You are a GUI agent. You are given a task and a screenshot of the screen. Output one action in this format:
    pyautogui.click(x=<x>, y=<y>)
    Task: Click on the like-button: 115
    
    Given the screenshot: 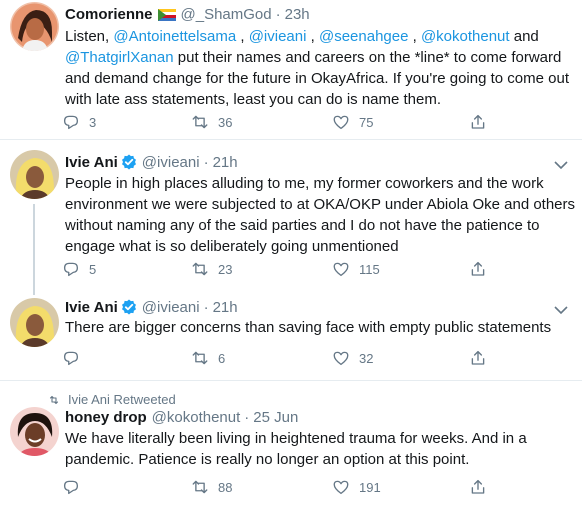 What is the action you would take?
    pyautogui.click(x=356, y=269)
    